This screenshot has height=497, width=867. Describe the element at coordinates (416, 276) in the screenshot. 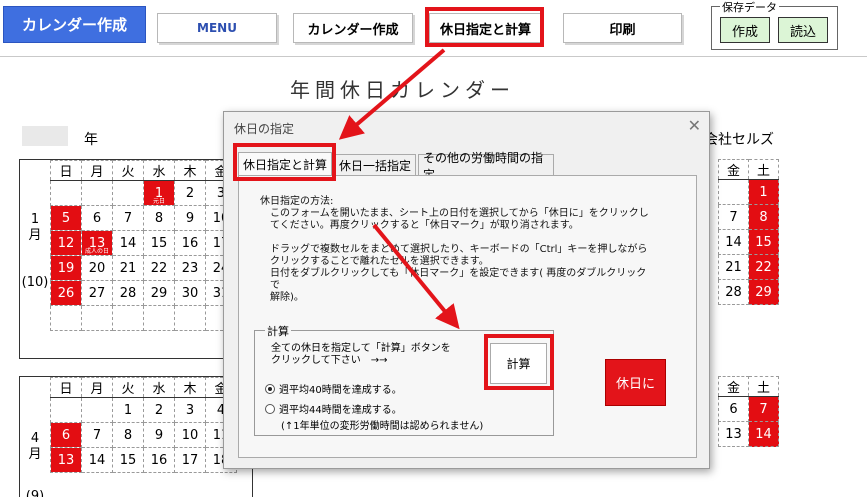

I see `arrow-to-calc` at that location.